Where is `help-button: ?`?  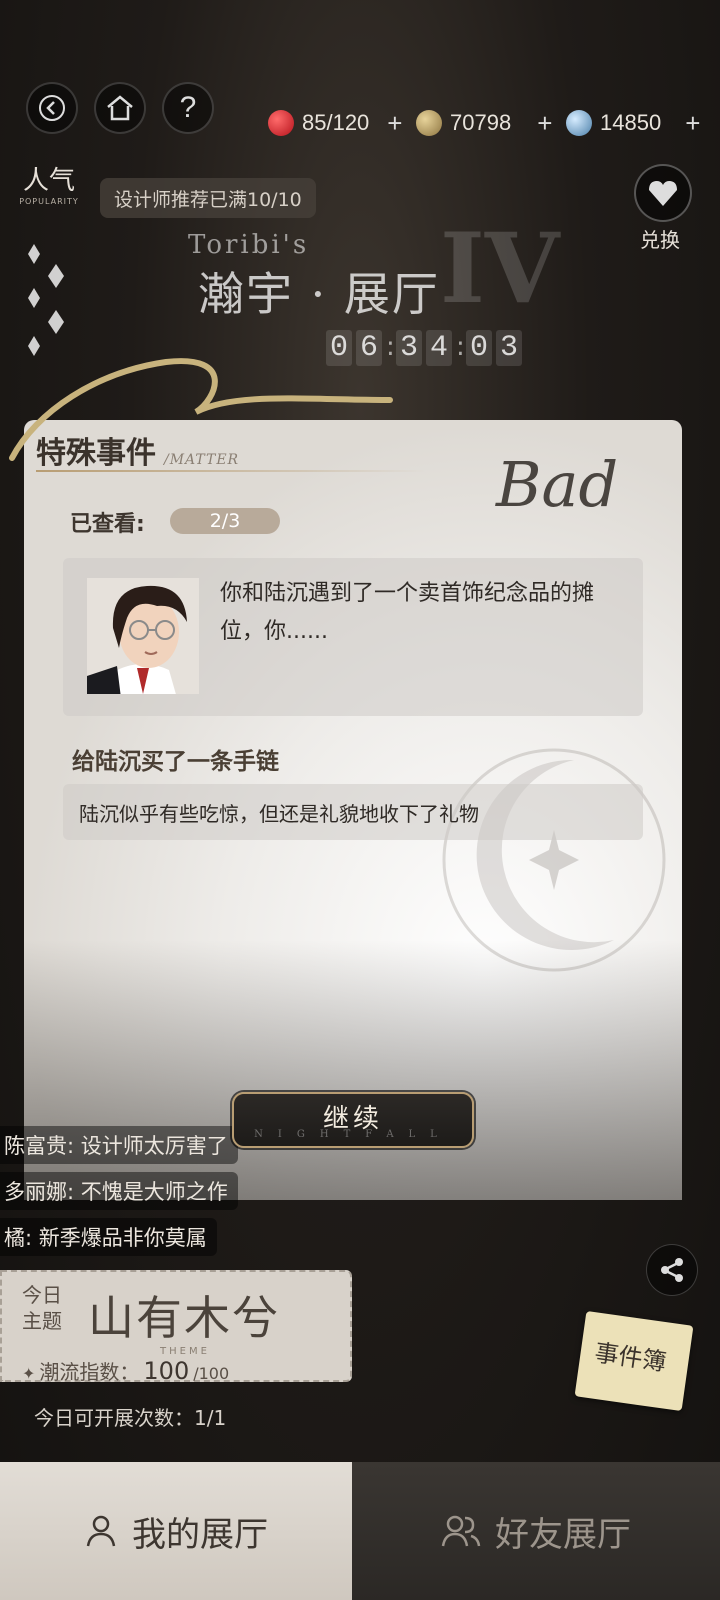 help-button: ? is located at coordinates (188, 108).